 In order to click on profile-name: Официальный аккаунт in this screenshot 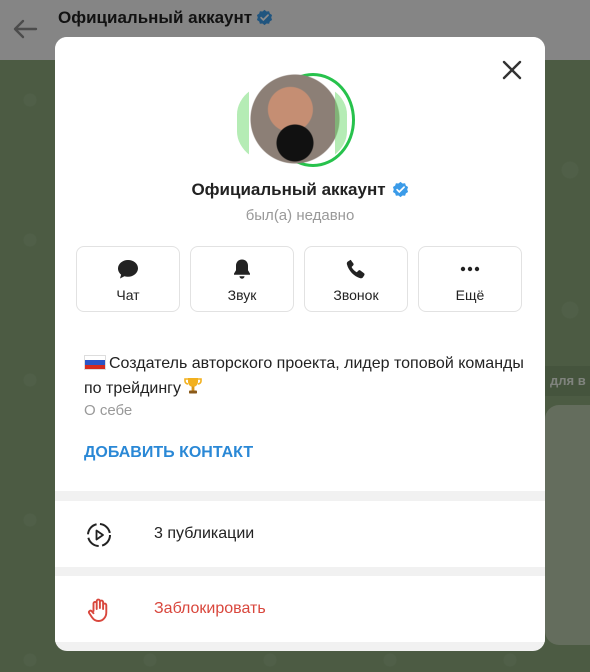, I will do `click(300, 191)`.